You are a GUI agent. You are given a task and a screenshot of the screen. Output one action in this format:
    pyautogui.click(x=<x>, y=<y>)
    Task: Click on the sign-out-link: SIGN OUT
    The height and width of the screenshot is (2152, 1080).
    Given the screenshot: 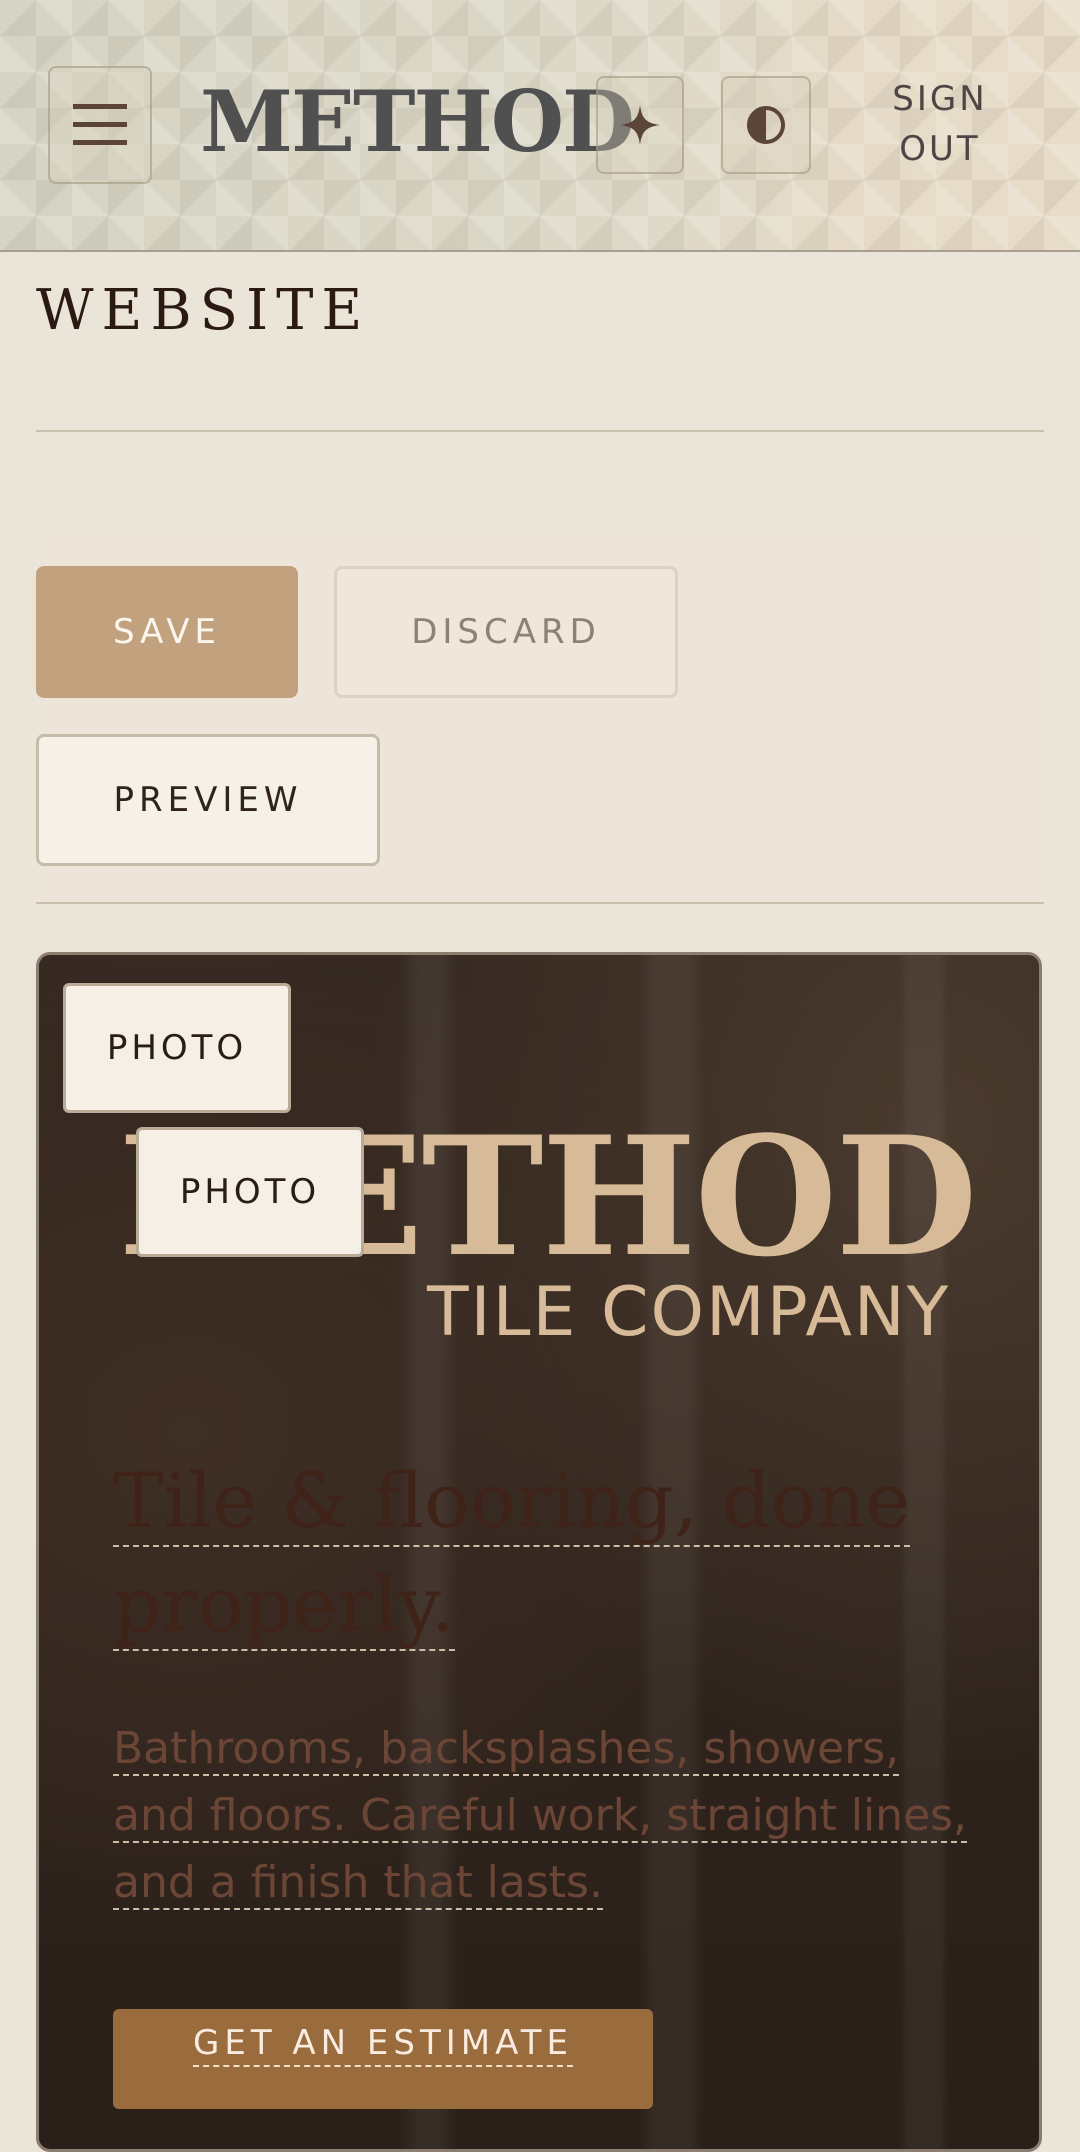 What is the action you would take?
    pyautogui.click(x=940, y=124)
    